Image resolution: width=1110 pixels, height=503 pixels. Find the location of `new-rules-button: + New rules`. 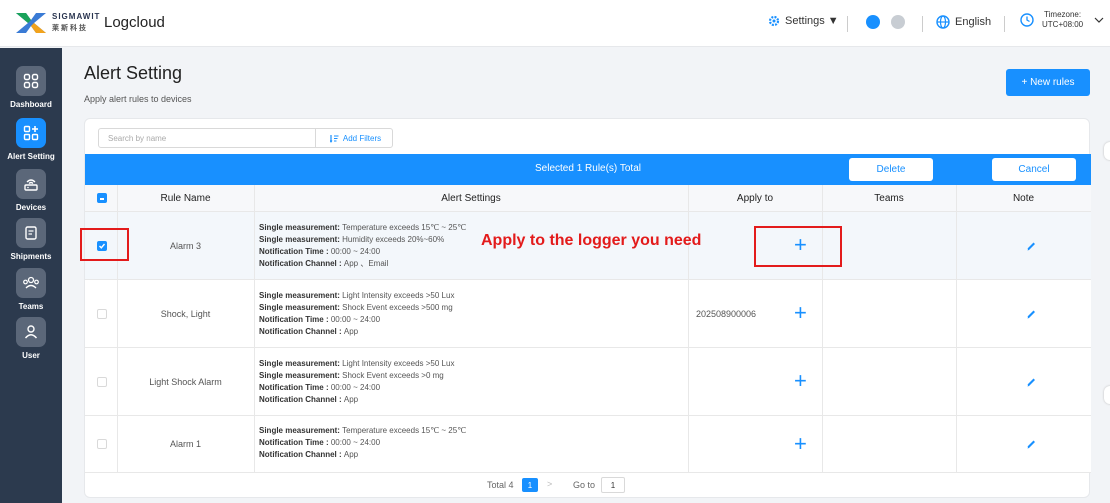

new-rules-button: + New rules is located at coordinates (1048, 82).